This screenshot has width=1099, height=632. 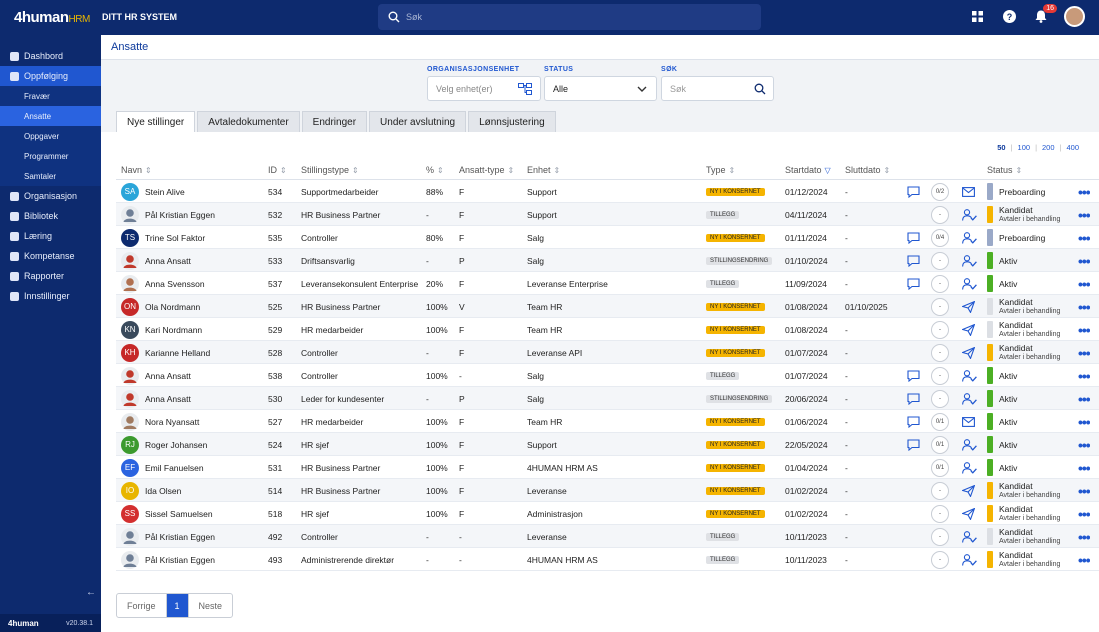 I want to click on cell-name: Pål Kristian Eggen, so click(x=193, y=536).